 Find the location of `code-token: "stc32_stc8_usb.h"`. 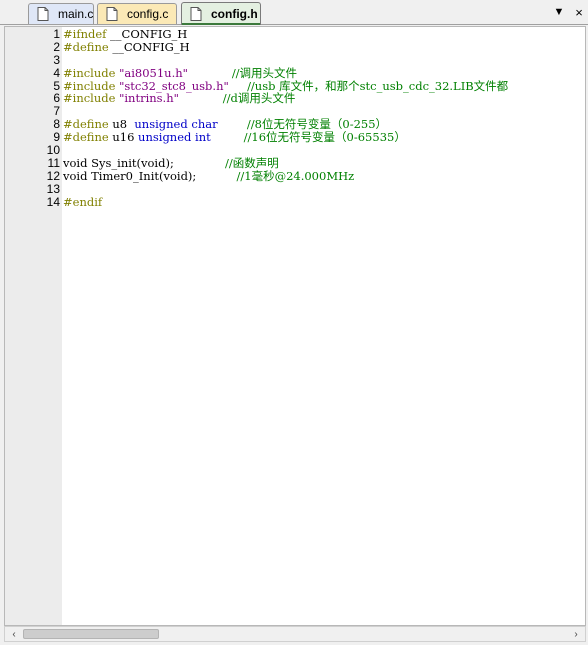

code-token: "stc32_stc8_usb.h" is located at coordinates (174, 85).